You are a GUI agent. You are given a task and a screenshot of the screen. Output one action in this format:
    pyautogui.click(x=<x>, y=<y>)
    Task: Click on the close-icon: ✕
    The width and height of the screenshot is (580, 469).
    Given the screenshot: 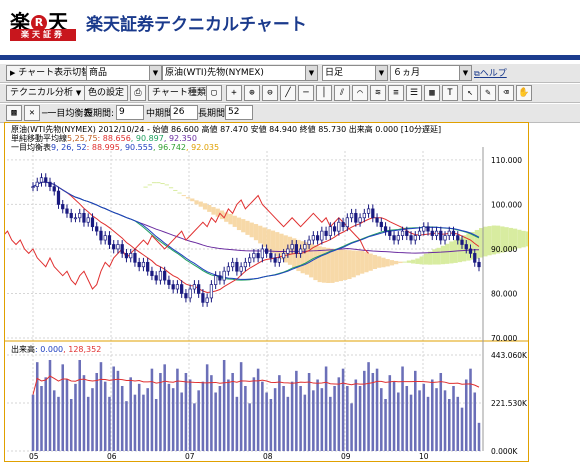 What is the action you would take?
    pyautogui.click(x=32, y=113)
    